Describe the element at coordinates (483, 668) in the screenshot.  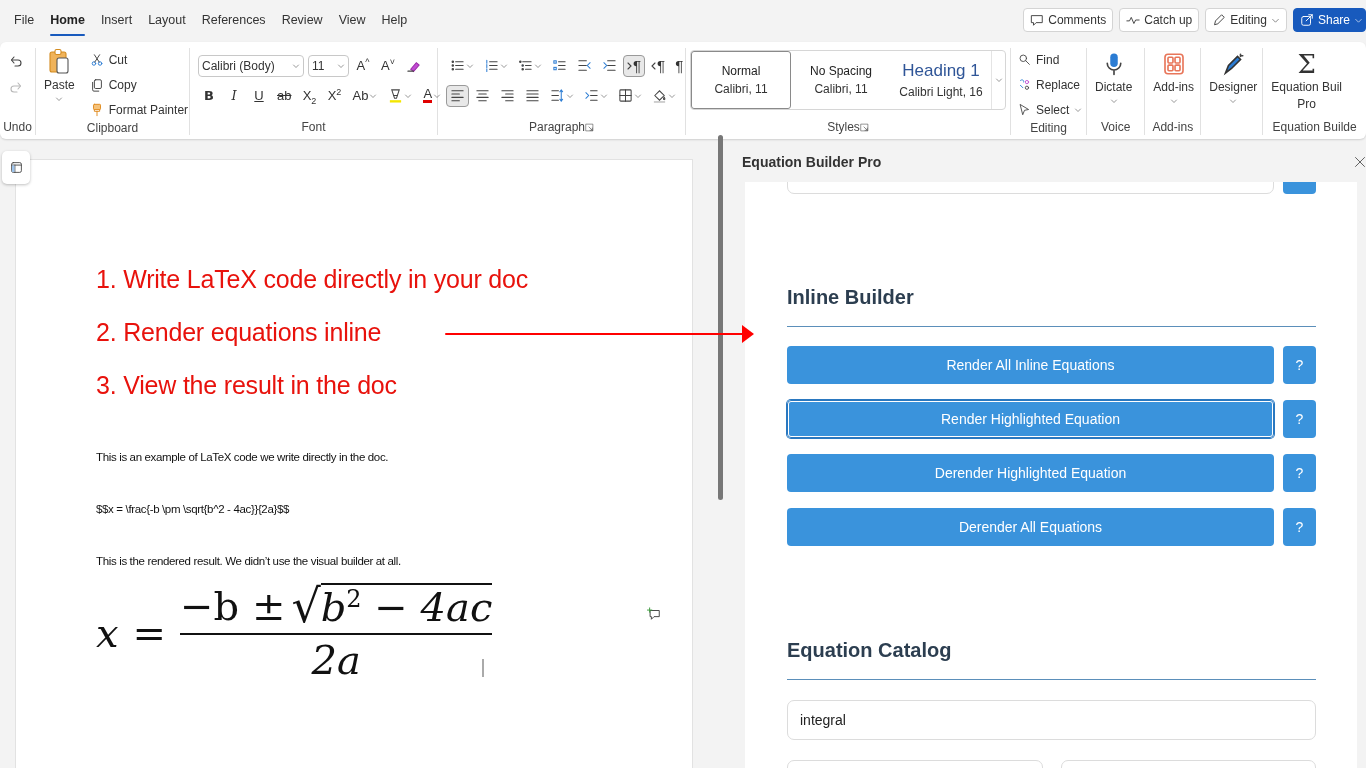
I see `text-cursor` at that location.